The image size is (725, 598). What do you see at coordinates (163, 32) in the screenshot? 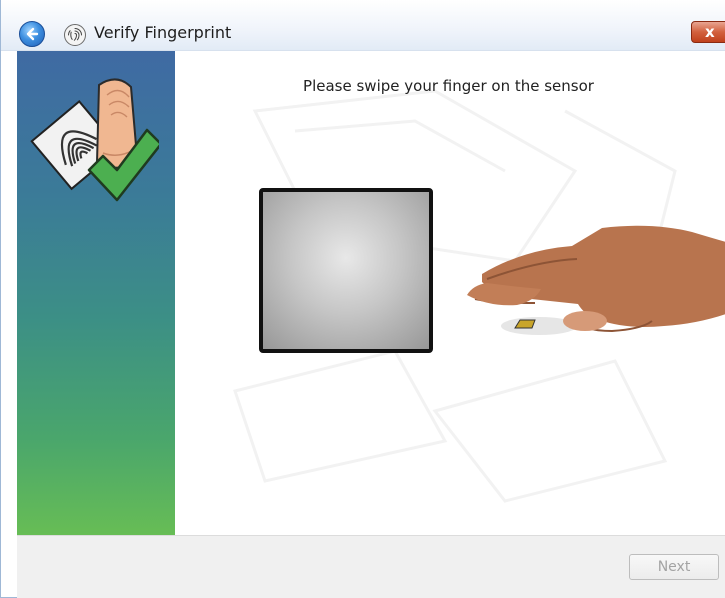
I see `window-title: Verify Fingerprint` at bounding box center [163, 32].